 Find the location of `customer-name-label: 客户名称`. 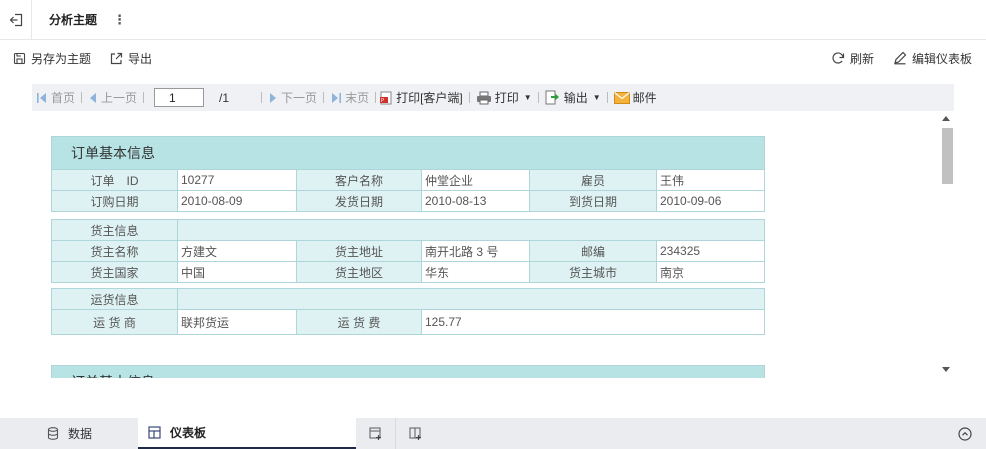

customer-name-label: 客户名称 is located at coordinates (359, 180).